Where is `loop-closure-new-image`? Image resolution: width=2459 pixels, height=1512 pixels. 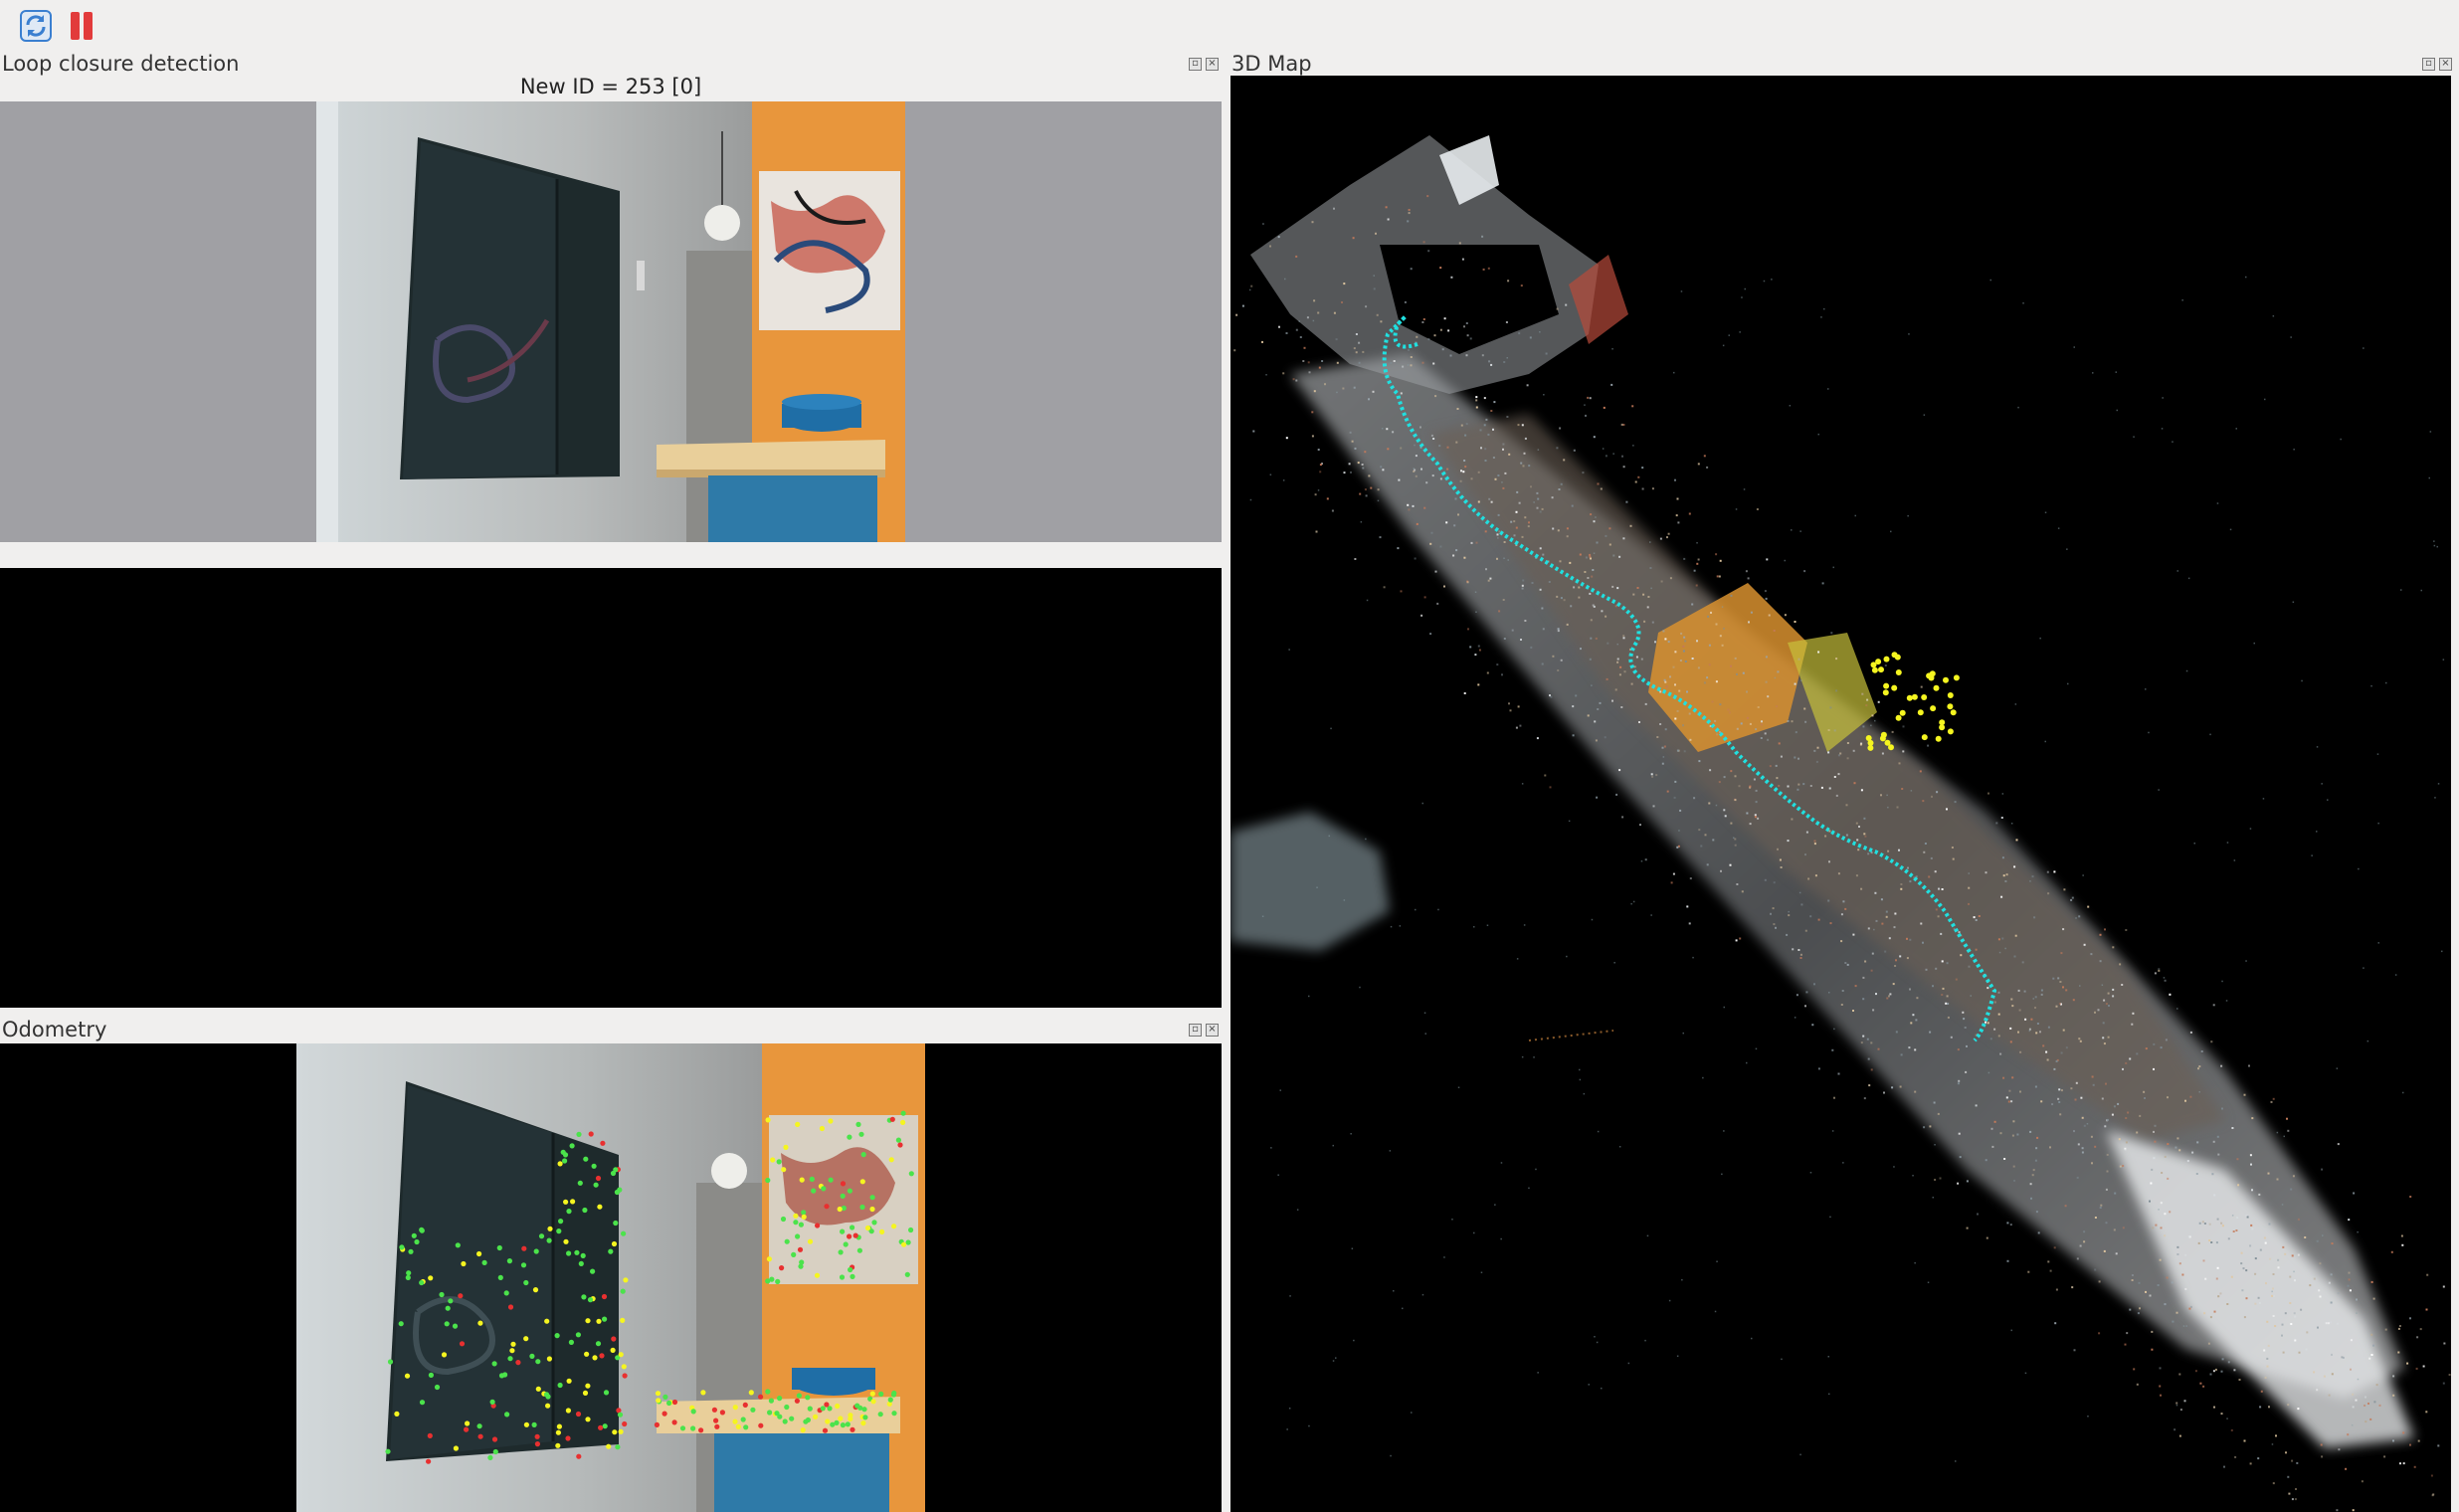
loop-closure-new-image is located at coordinates (611, 321).